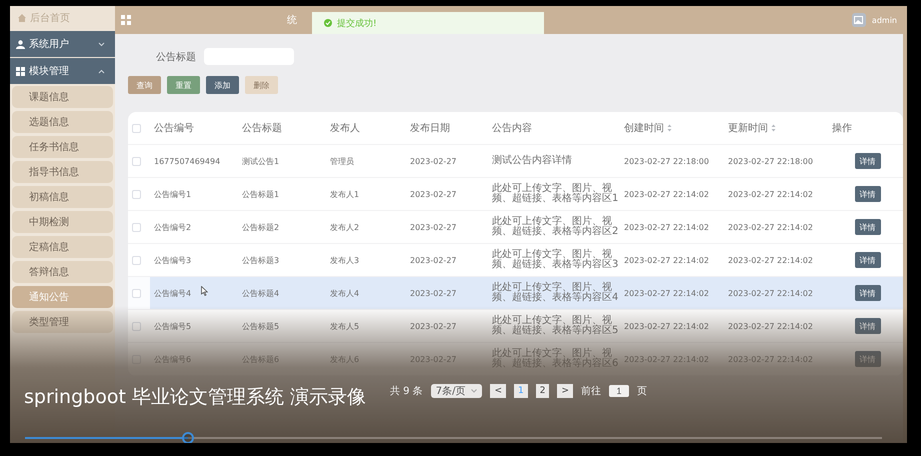 The width and height of the screenshot is (921, 456). Describe the element at coordinates (474, 391) in the screenshot. I see `caret-icon` at that location.